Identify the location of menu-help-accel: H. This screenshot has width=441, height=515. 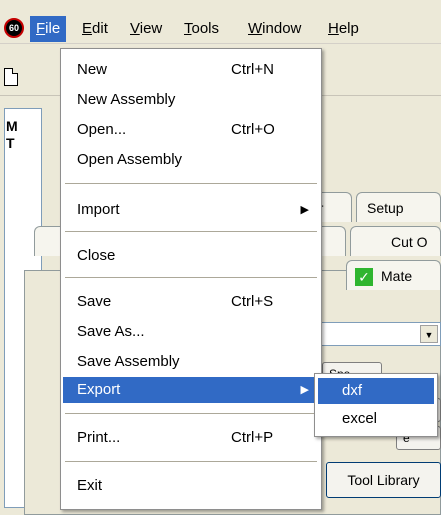
(333, 28).